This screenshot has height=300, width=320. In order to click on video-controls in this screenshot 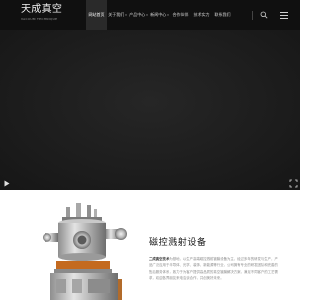, I will do `click(150, 183)`.